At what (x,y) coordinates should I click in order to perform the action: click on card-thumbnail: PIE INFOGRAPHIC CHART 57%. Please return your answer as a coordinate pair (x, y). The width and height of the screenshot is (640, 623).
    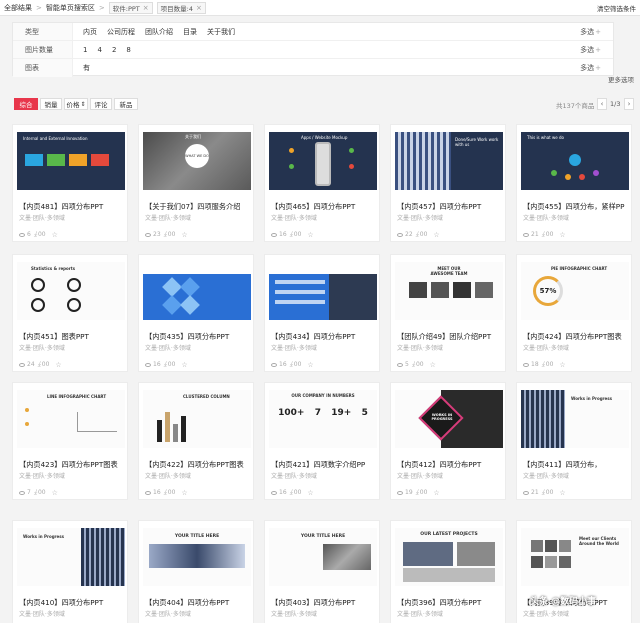
    Looking at the image, I should click on (575, 291).